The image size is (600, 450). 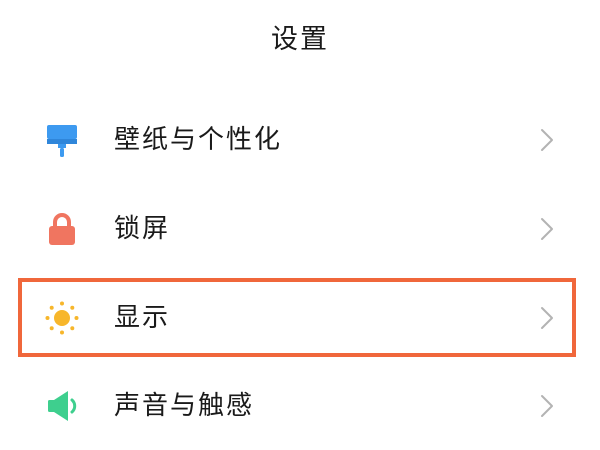 I want to click on settings-item-label: 显示, so click(x=142, y=318).